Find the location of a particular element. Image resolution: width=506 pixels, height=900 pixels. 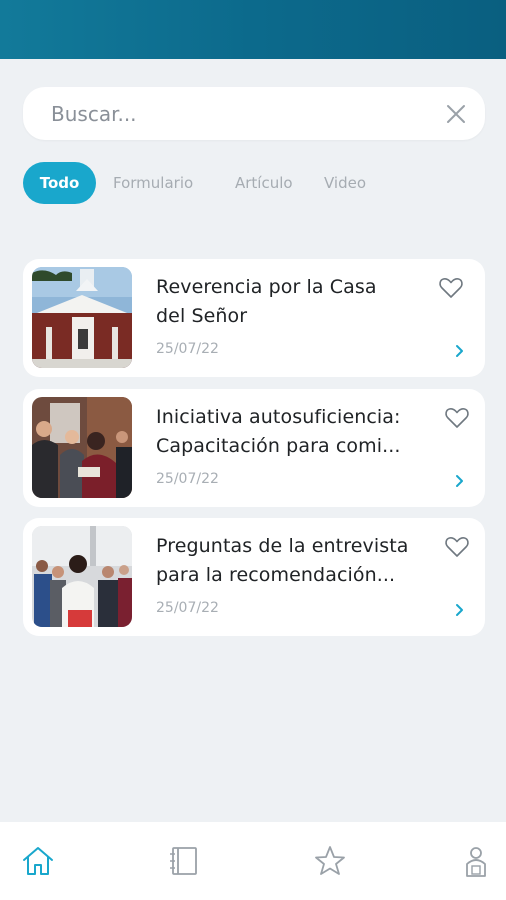

profile-badge-icon is located at coordinates (476, 861).